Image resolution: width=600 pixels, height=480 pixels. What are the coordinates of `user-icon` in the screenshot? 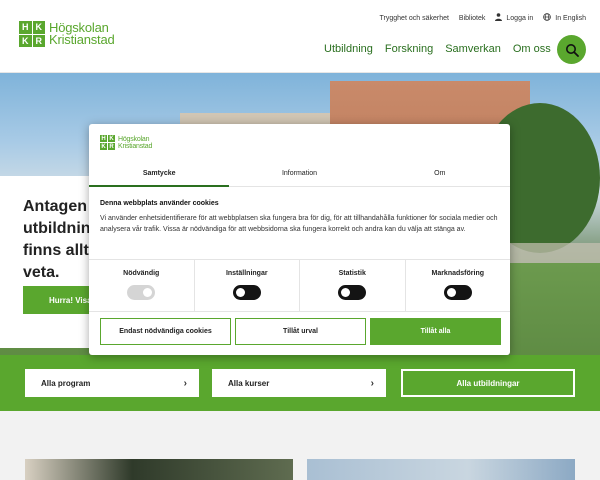 It's located at (499, 18).